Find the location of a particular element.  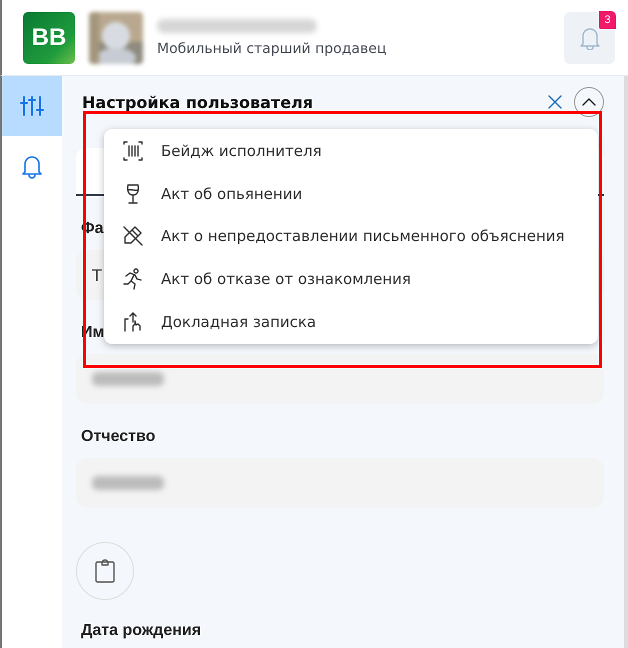

chevron-icon is located at coordinates (589, 102).